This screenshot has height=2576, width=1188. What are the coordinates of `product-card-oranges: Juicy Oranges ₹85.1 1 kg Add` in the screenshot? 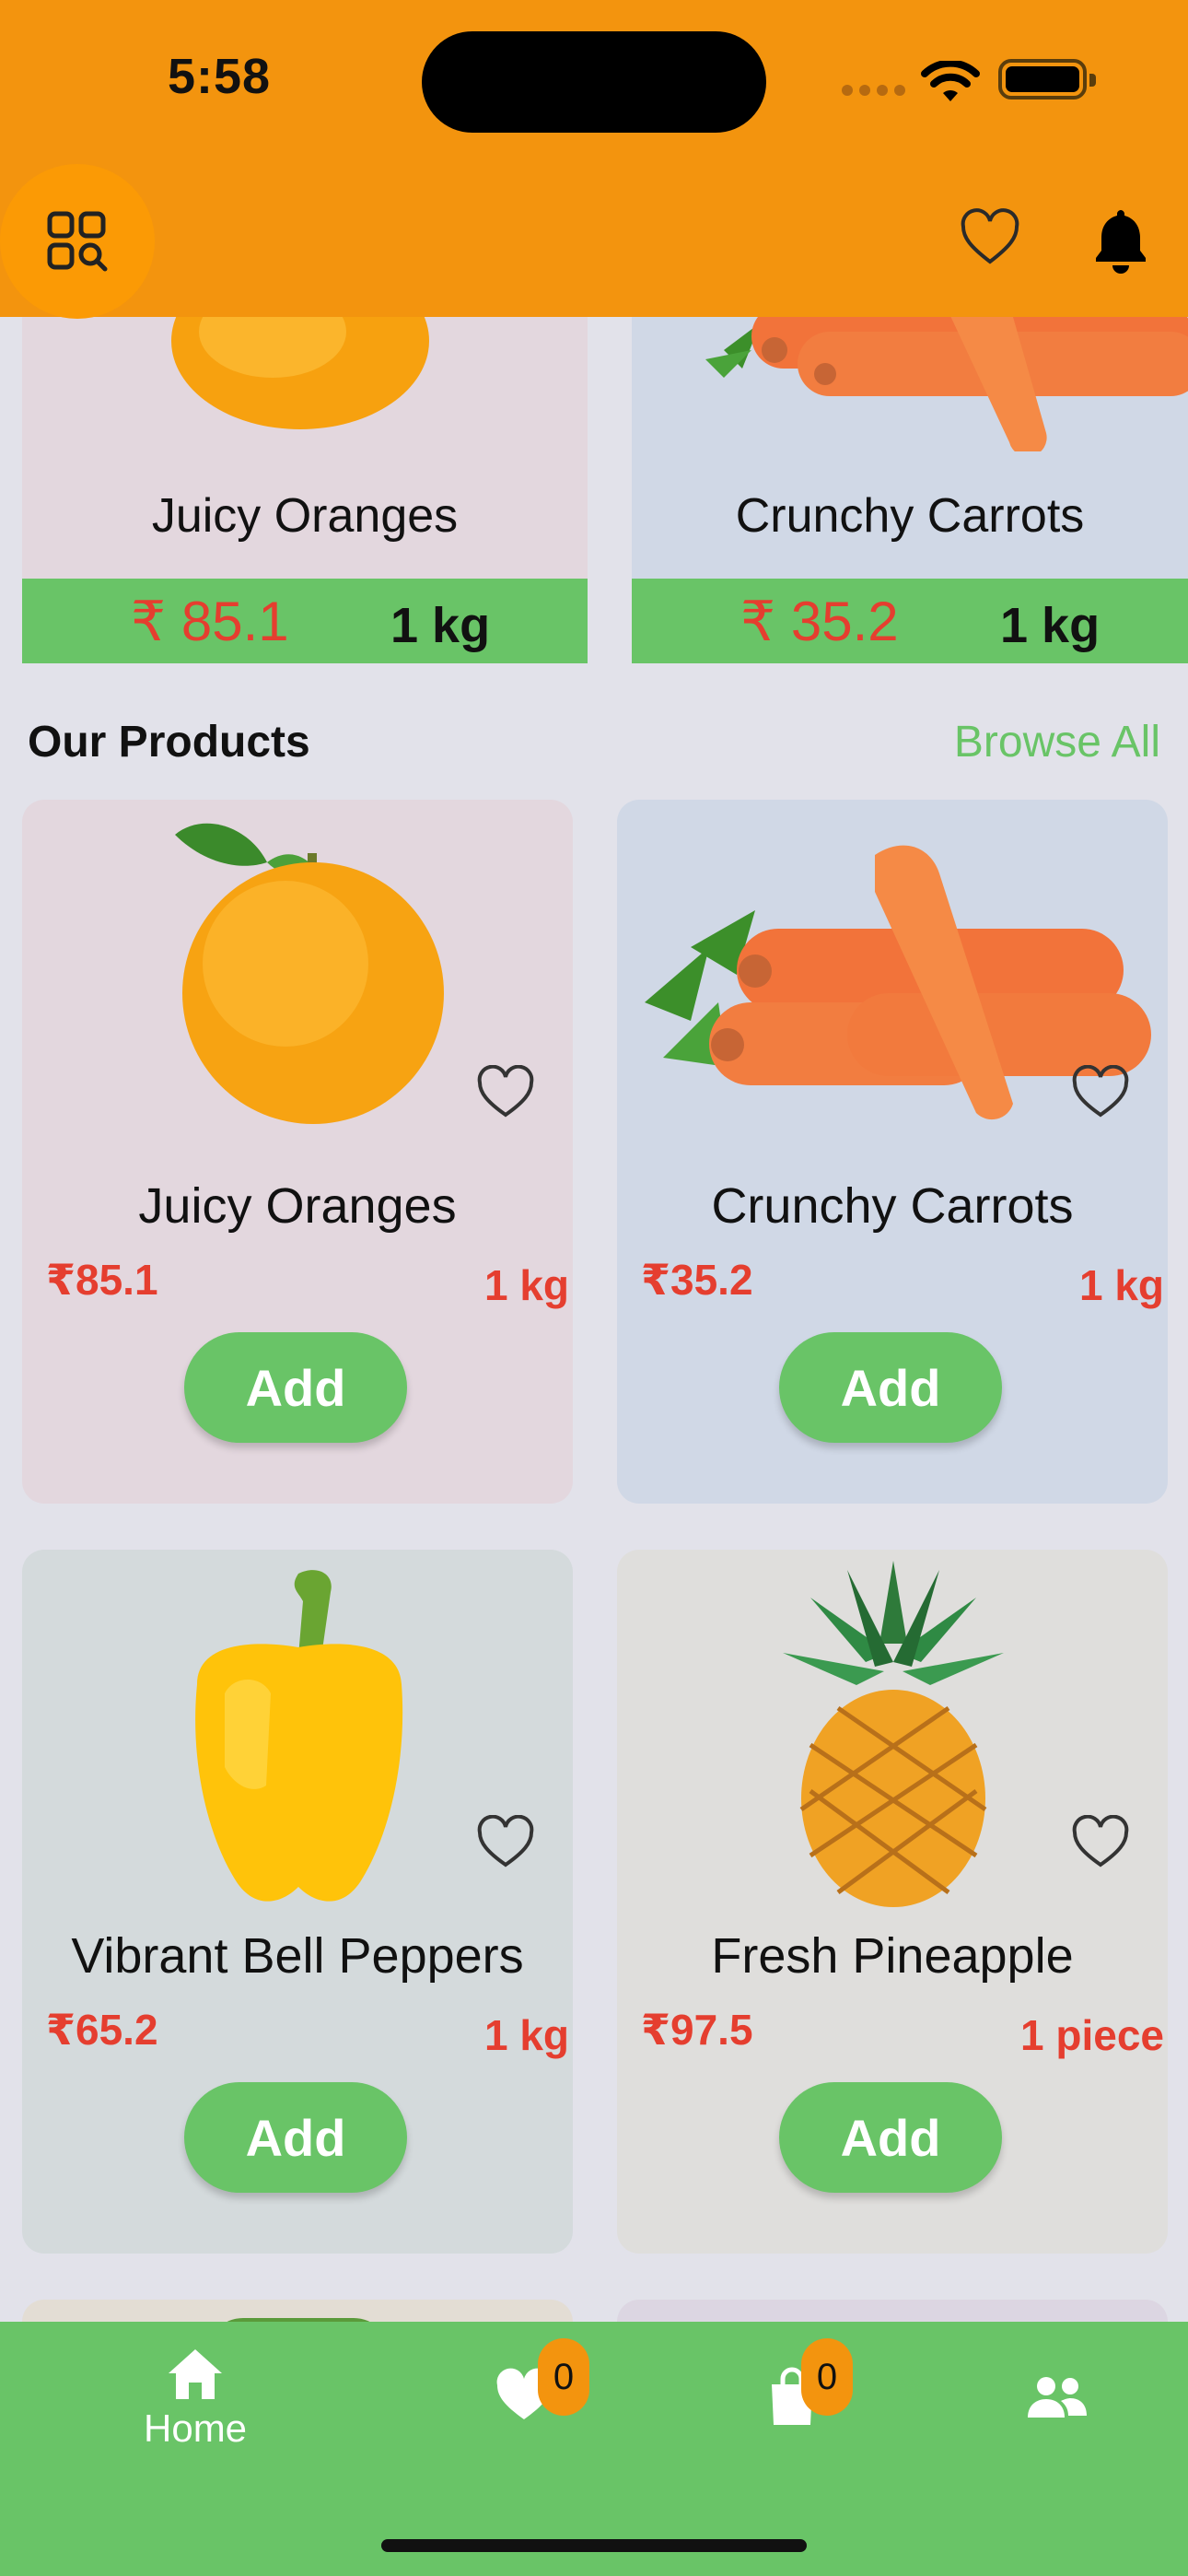 It's located at (297, 1152).